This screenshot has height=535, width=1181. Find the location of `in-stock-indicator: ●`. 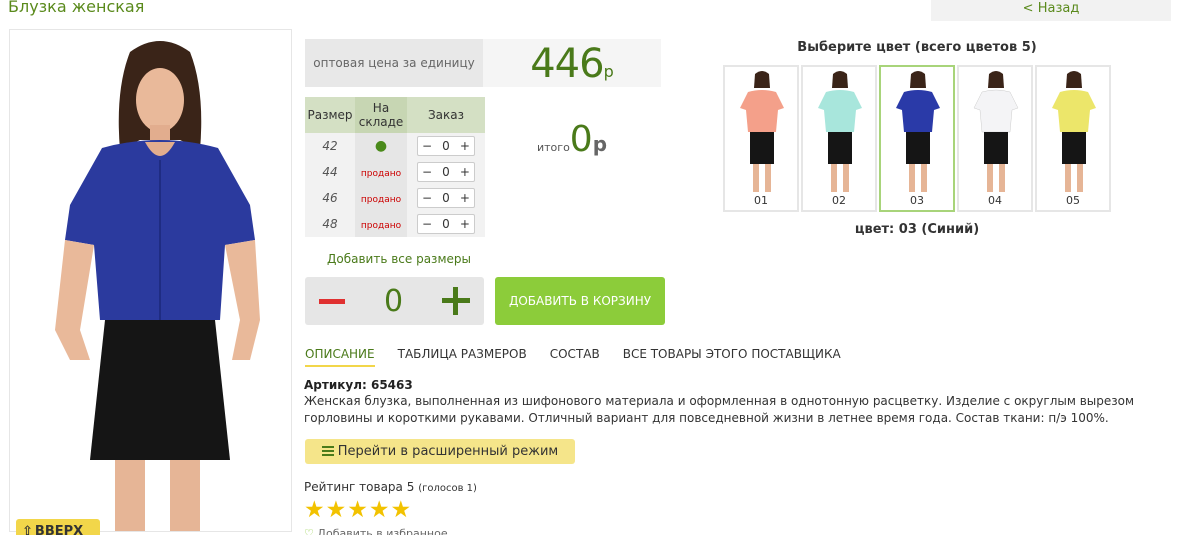

in-stock-indicator: ● is located at coordinates (381, 146).